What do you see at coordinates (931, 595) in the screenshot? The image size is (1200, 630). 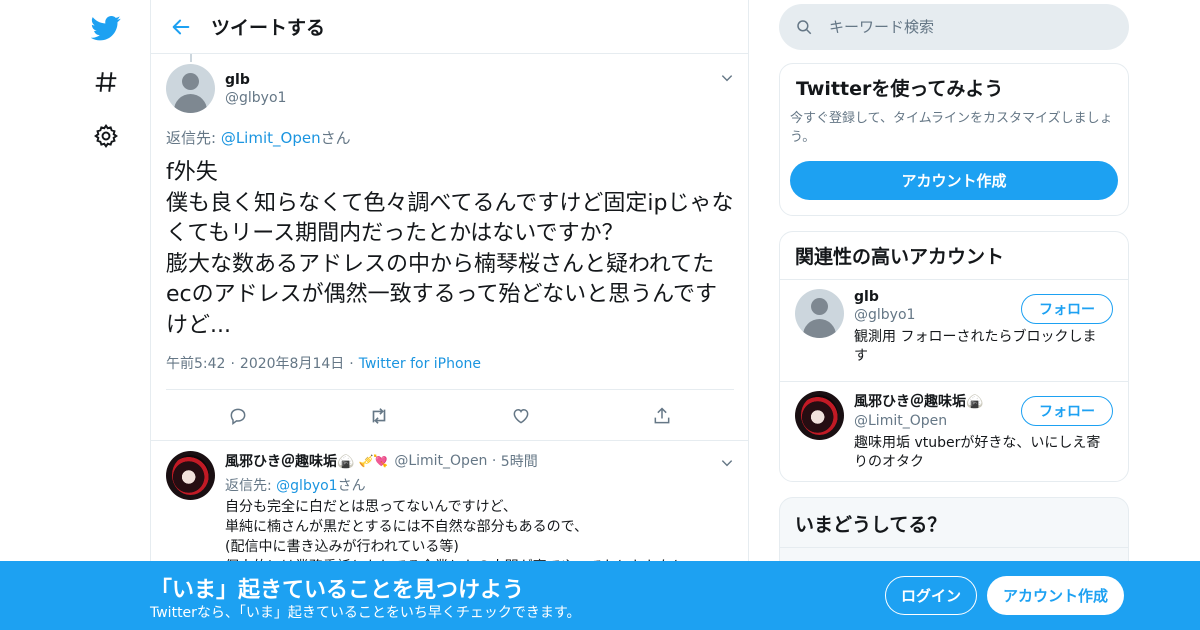 I see `login-button: ログイン` at bounding box center [931, 595].